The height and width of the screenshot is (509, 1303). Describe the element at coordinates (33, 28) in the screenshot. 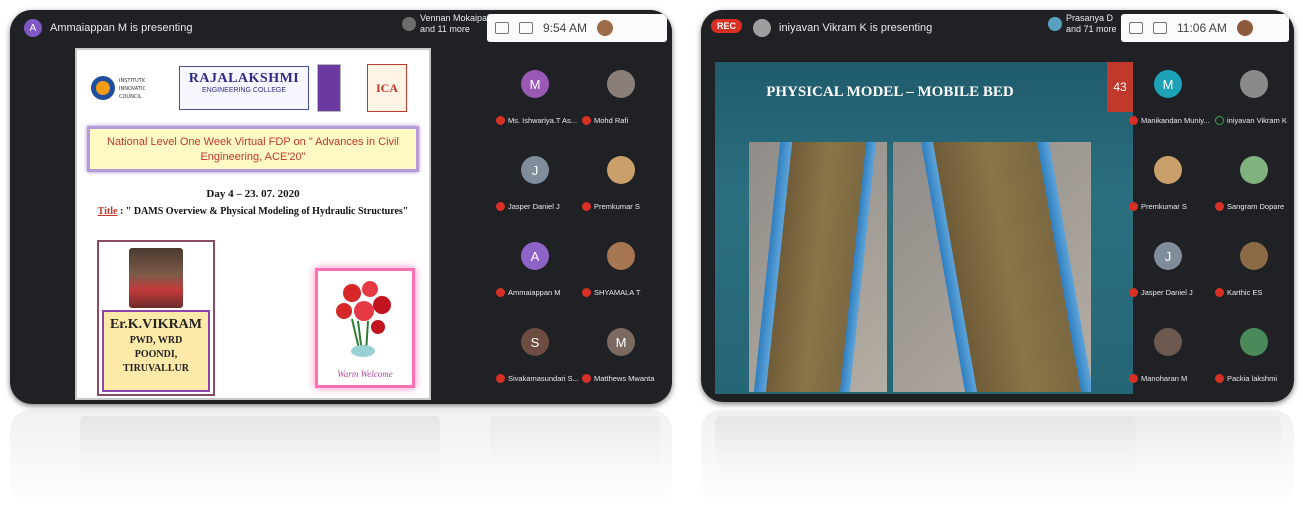

I see `presenter-avatar: A` at that location.